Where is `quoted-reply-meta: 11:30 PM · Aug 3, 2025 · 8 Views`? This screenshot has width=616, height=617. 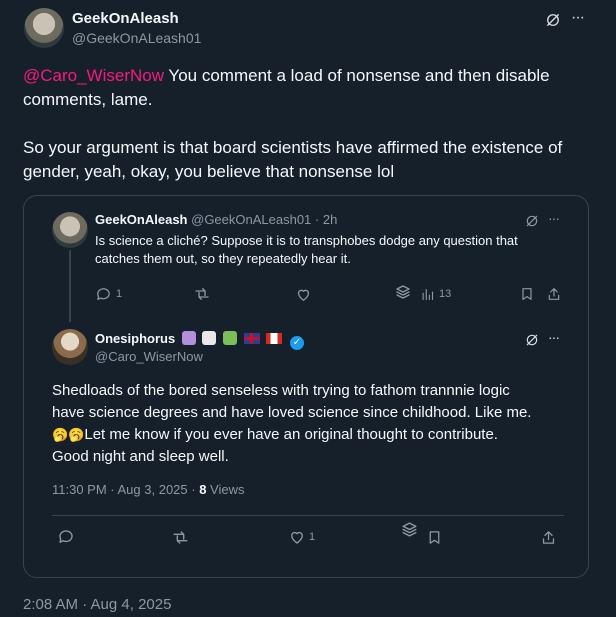
quoted-reply-meta: 11:30 PM · Aug 3, 2025 · 8 Views is located at coordinates (148, 489).